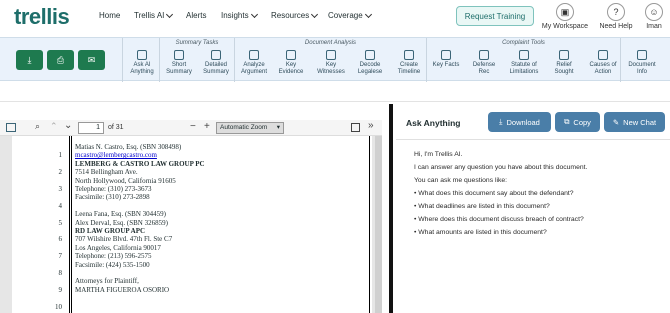 The width and height of the screenshot is (670, 313). Describe the element at coordinates (128, 147) in the screenshot. I see `pdf-text-line: Matias N. Castro, Esq. (SBN 308498)` at that location.